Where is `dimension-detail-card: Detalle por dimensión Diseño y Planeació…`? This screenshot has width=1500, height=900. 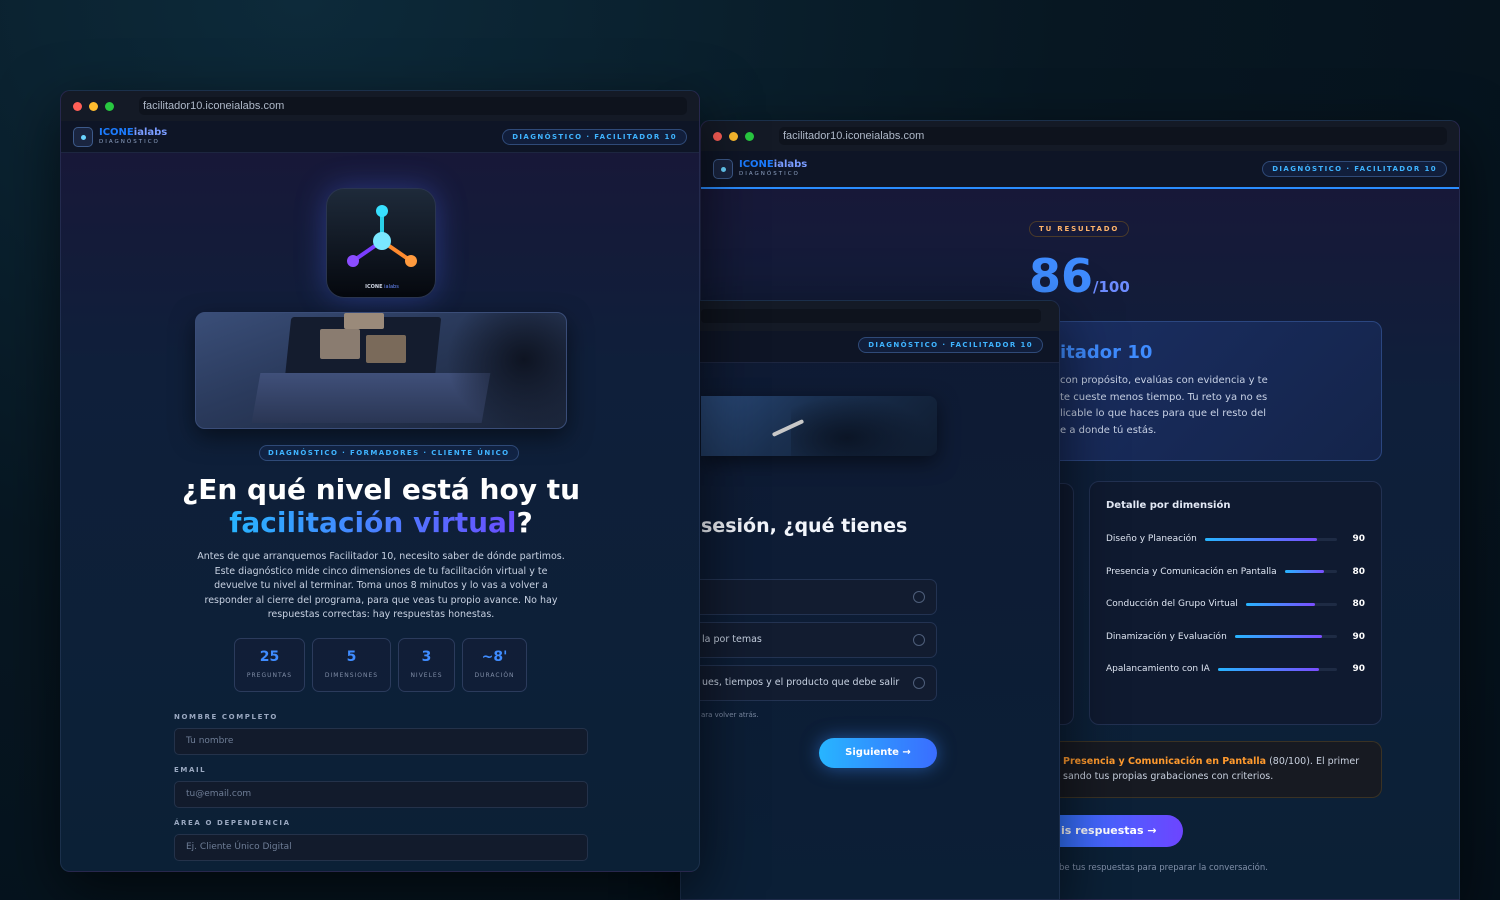 dimension-detail-card: Detalle por dimensión Diseño y Planeació… is located at coordinates (1235, 603).